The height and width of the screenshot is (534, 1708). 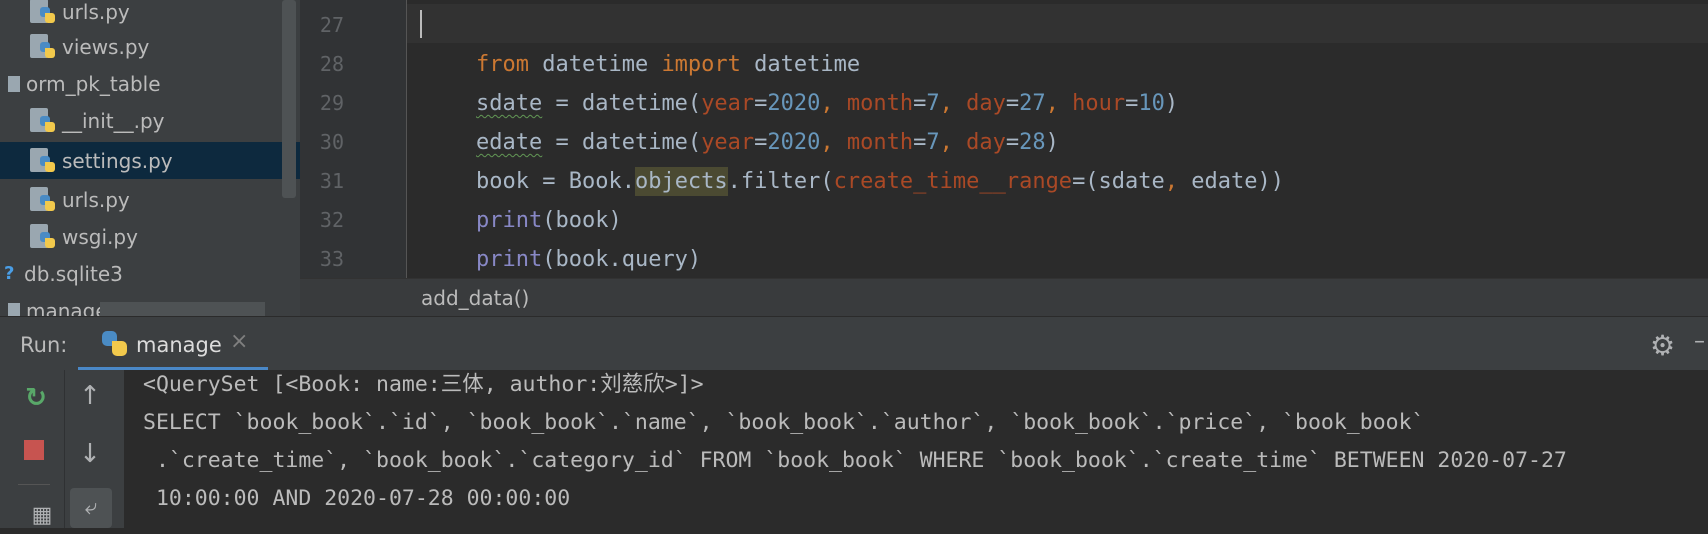 I want to click on tree-item-label: wsgi.py, so click(x=100, y=236).